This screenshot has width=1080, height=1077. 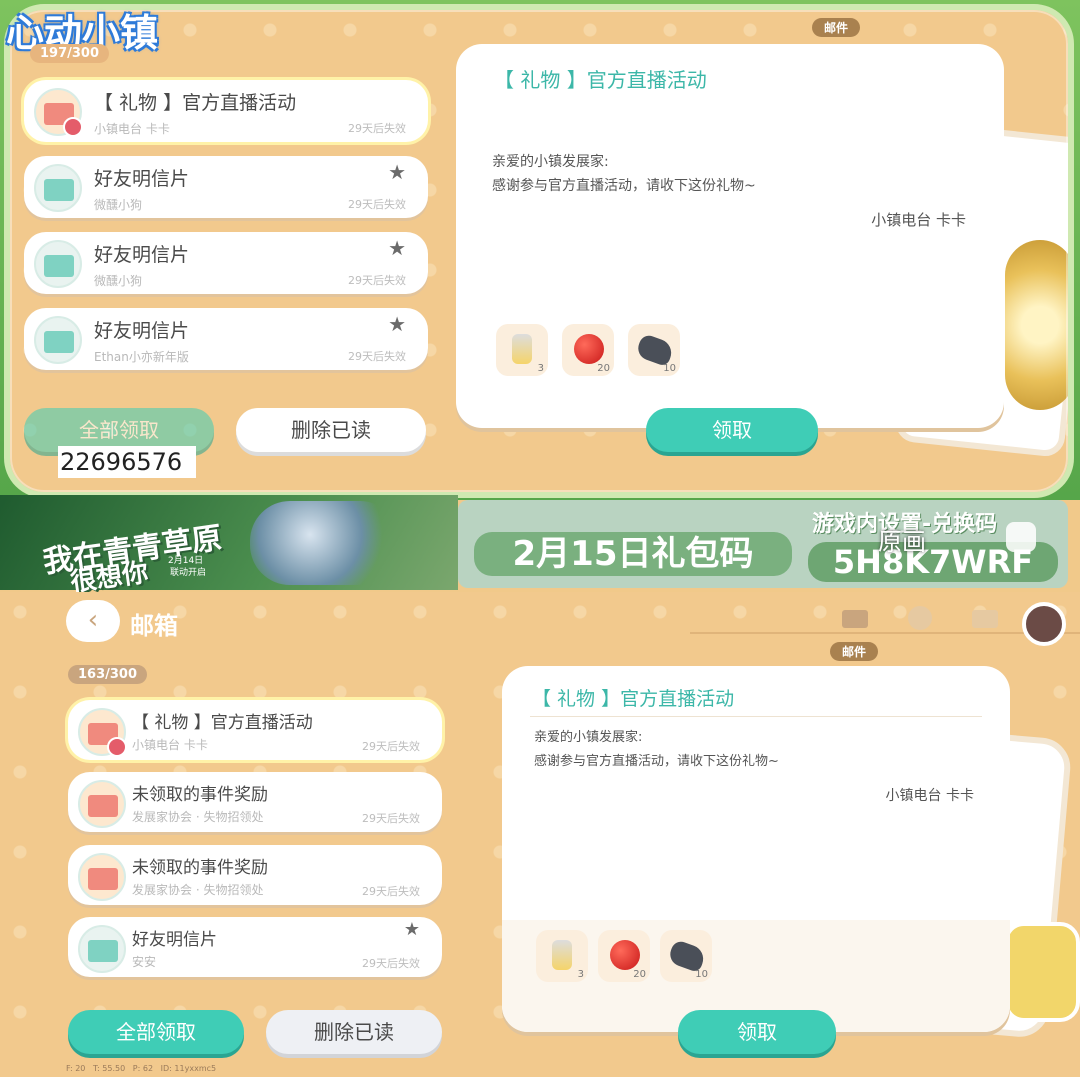 What do you see at coordinates (226, 187) in the screenshot?
I see `mail-item-1: 好友明信片 微醺小狗 29天后失效 ★` at bounding box center [226, 187].